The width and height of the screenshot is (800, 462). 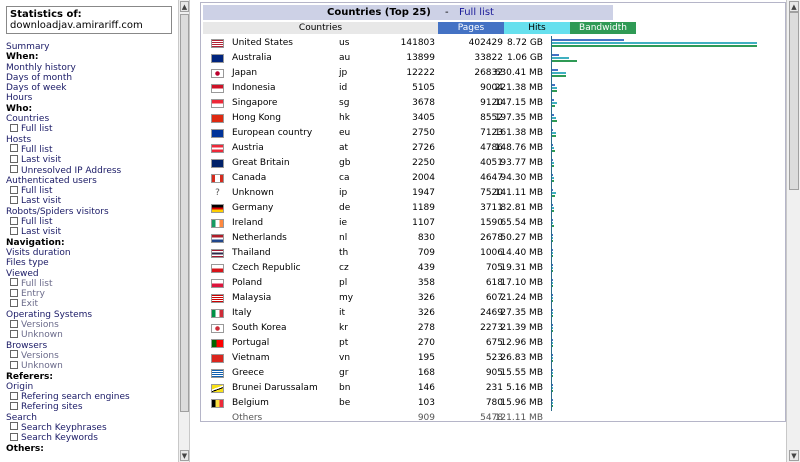 What do you see at coordinates (423, 148) in the screenshot?
I see `pages-value: 2726` at bounding box center [423, 148].